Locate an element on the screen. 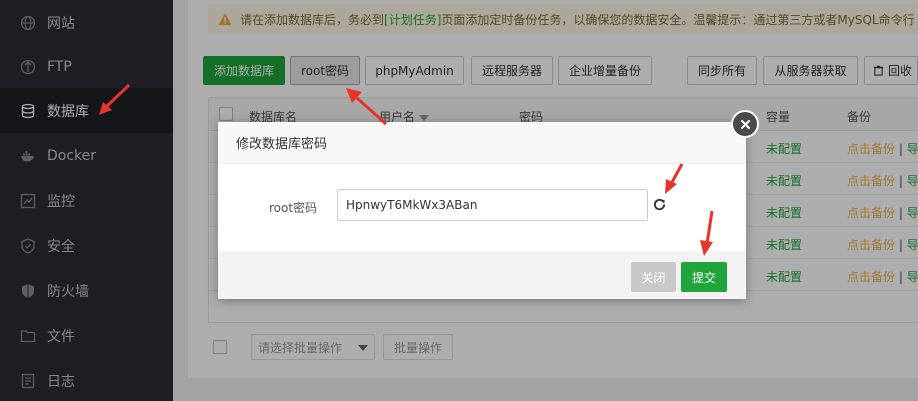 The height and width of the screenshot is (401, 918). annotation-arrow-sidebar is located at coordinates (115, 99).